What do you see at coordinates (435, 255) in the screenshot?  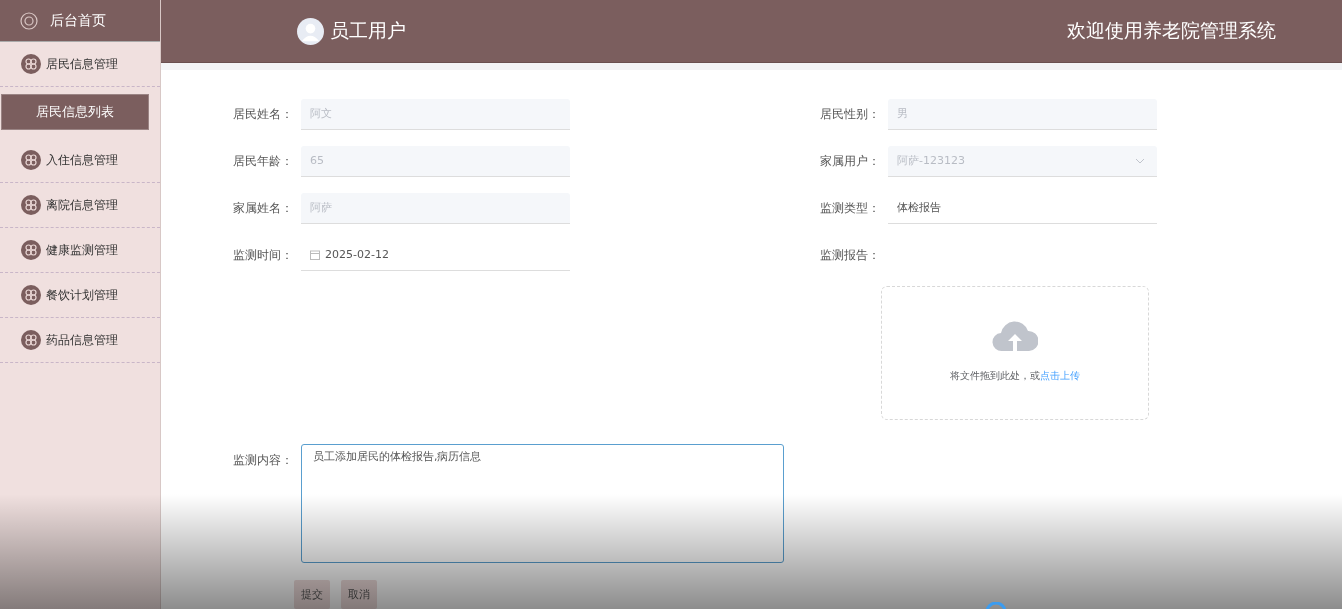 I see `date-field: 2025-02-12` at bounding box center [435, 255].